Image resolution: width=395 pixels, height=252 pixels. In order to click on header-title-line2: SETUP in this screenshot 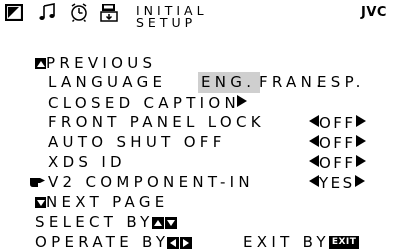, I will do `click(166, 22)`.